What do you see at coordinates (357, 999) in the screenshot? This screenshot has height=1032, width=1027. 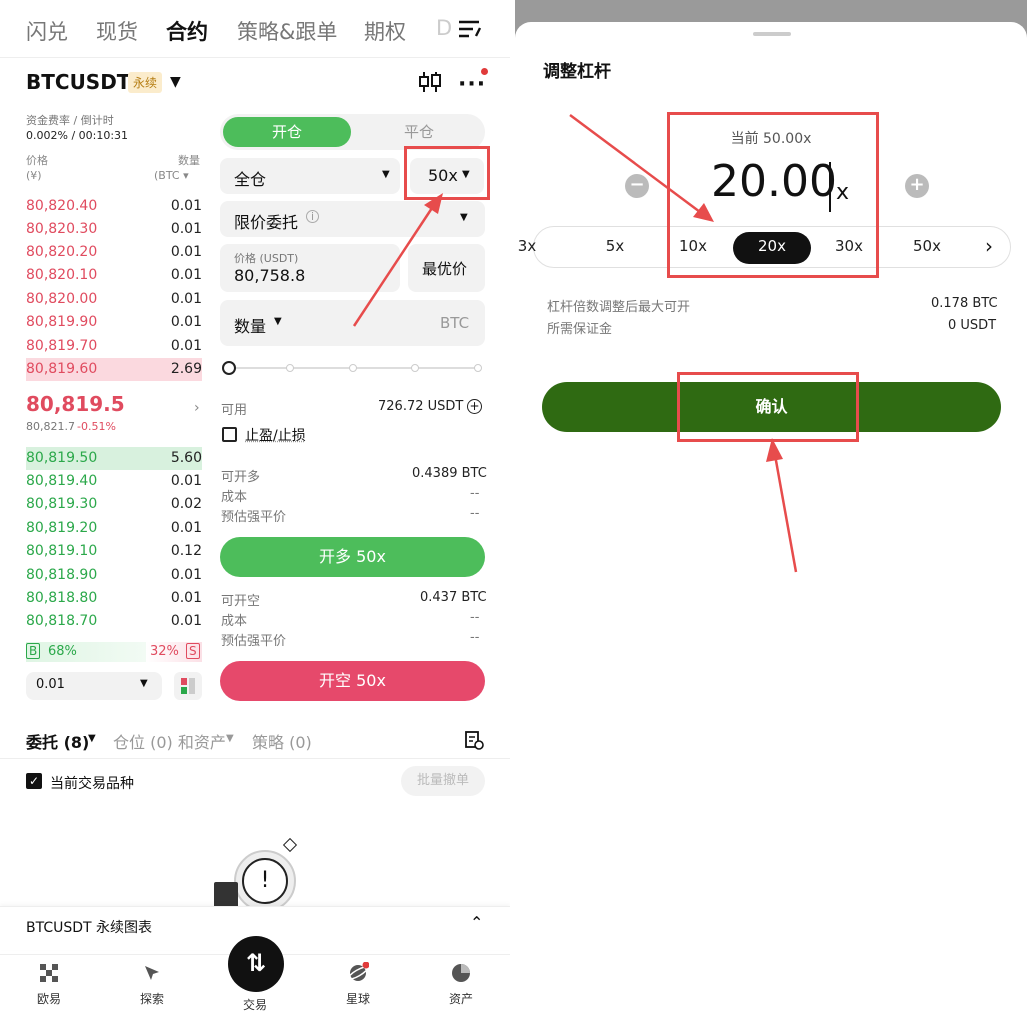 I see `nav-planet-label: 星球` at bounding box center [357, 999].